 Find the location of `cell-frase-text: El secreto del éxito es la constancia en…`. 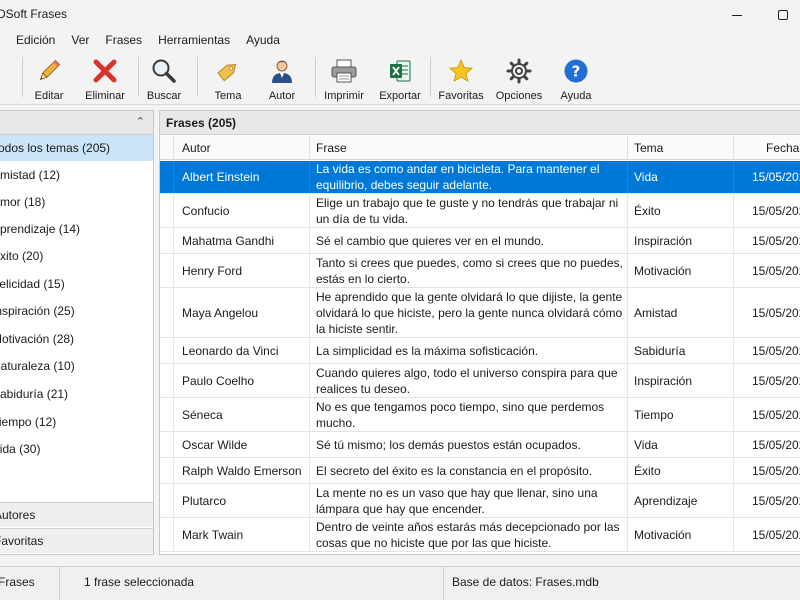

cell-frase-text: El secreto del éxito es la constancia en… is located at coordinates (454, 470).